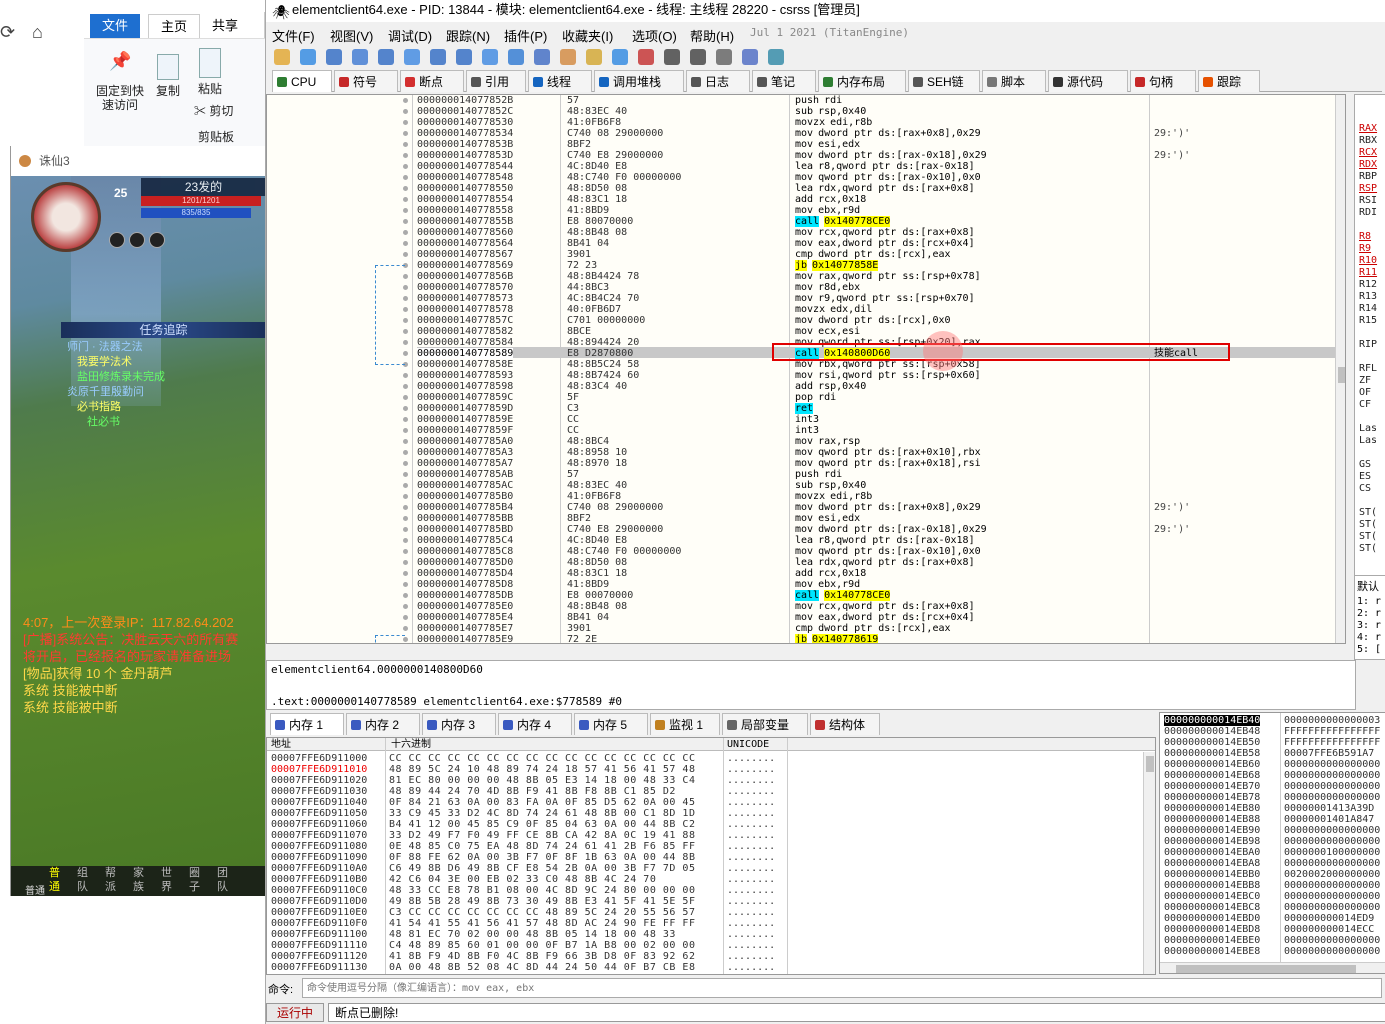  What do you see at coordinates (535, 724) in the screenshot?
I see `dump-tab-4: 内存 4` at bounding box center [535, 724].